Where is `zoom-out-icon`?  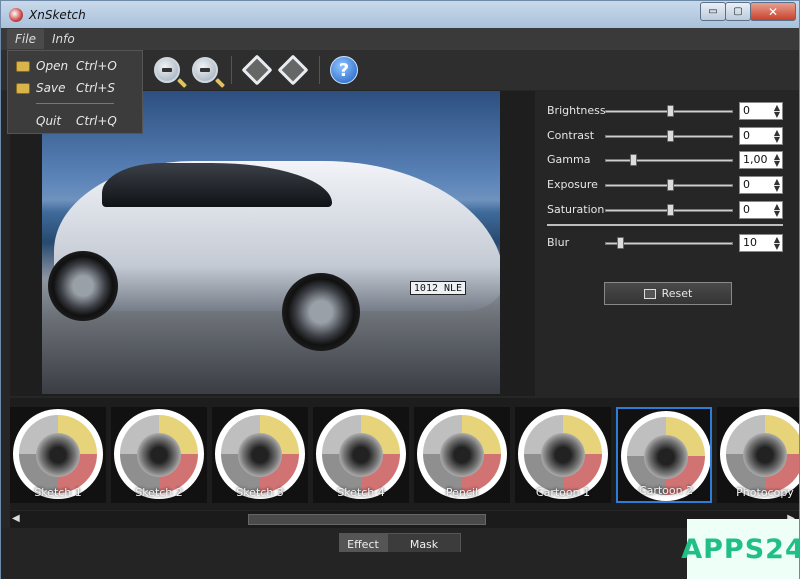
zoom-out-icon is located at coordinates (205, 70).